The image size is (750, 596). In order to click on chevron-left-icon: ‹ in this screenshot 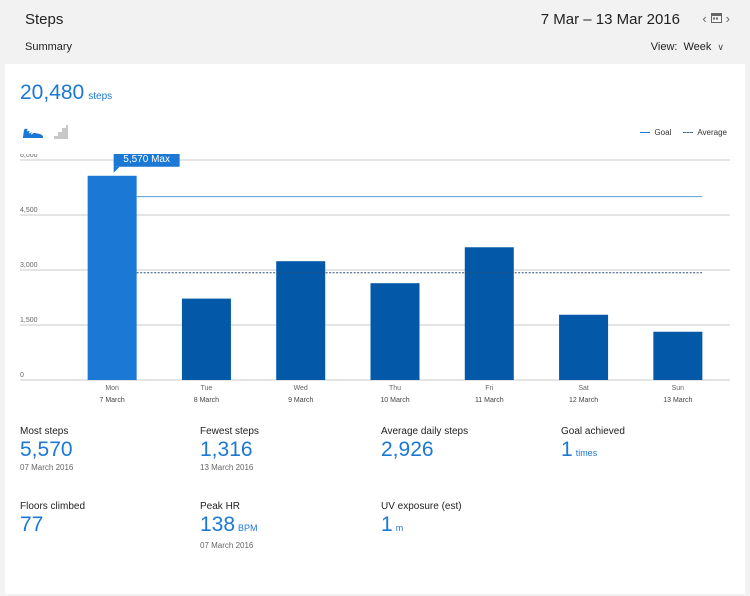, I will do `click(704, 18)`.